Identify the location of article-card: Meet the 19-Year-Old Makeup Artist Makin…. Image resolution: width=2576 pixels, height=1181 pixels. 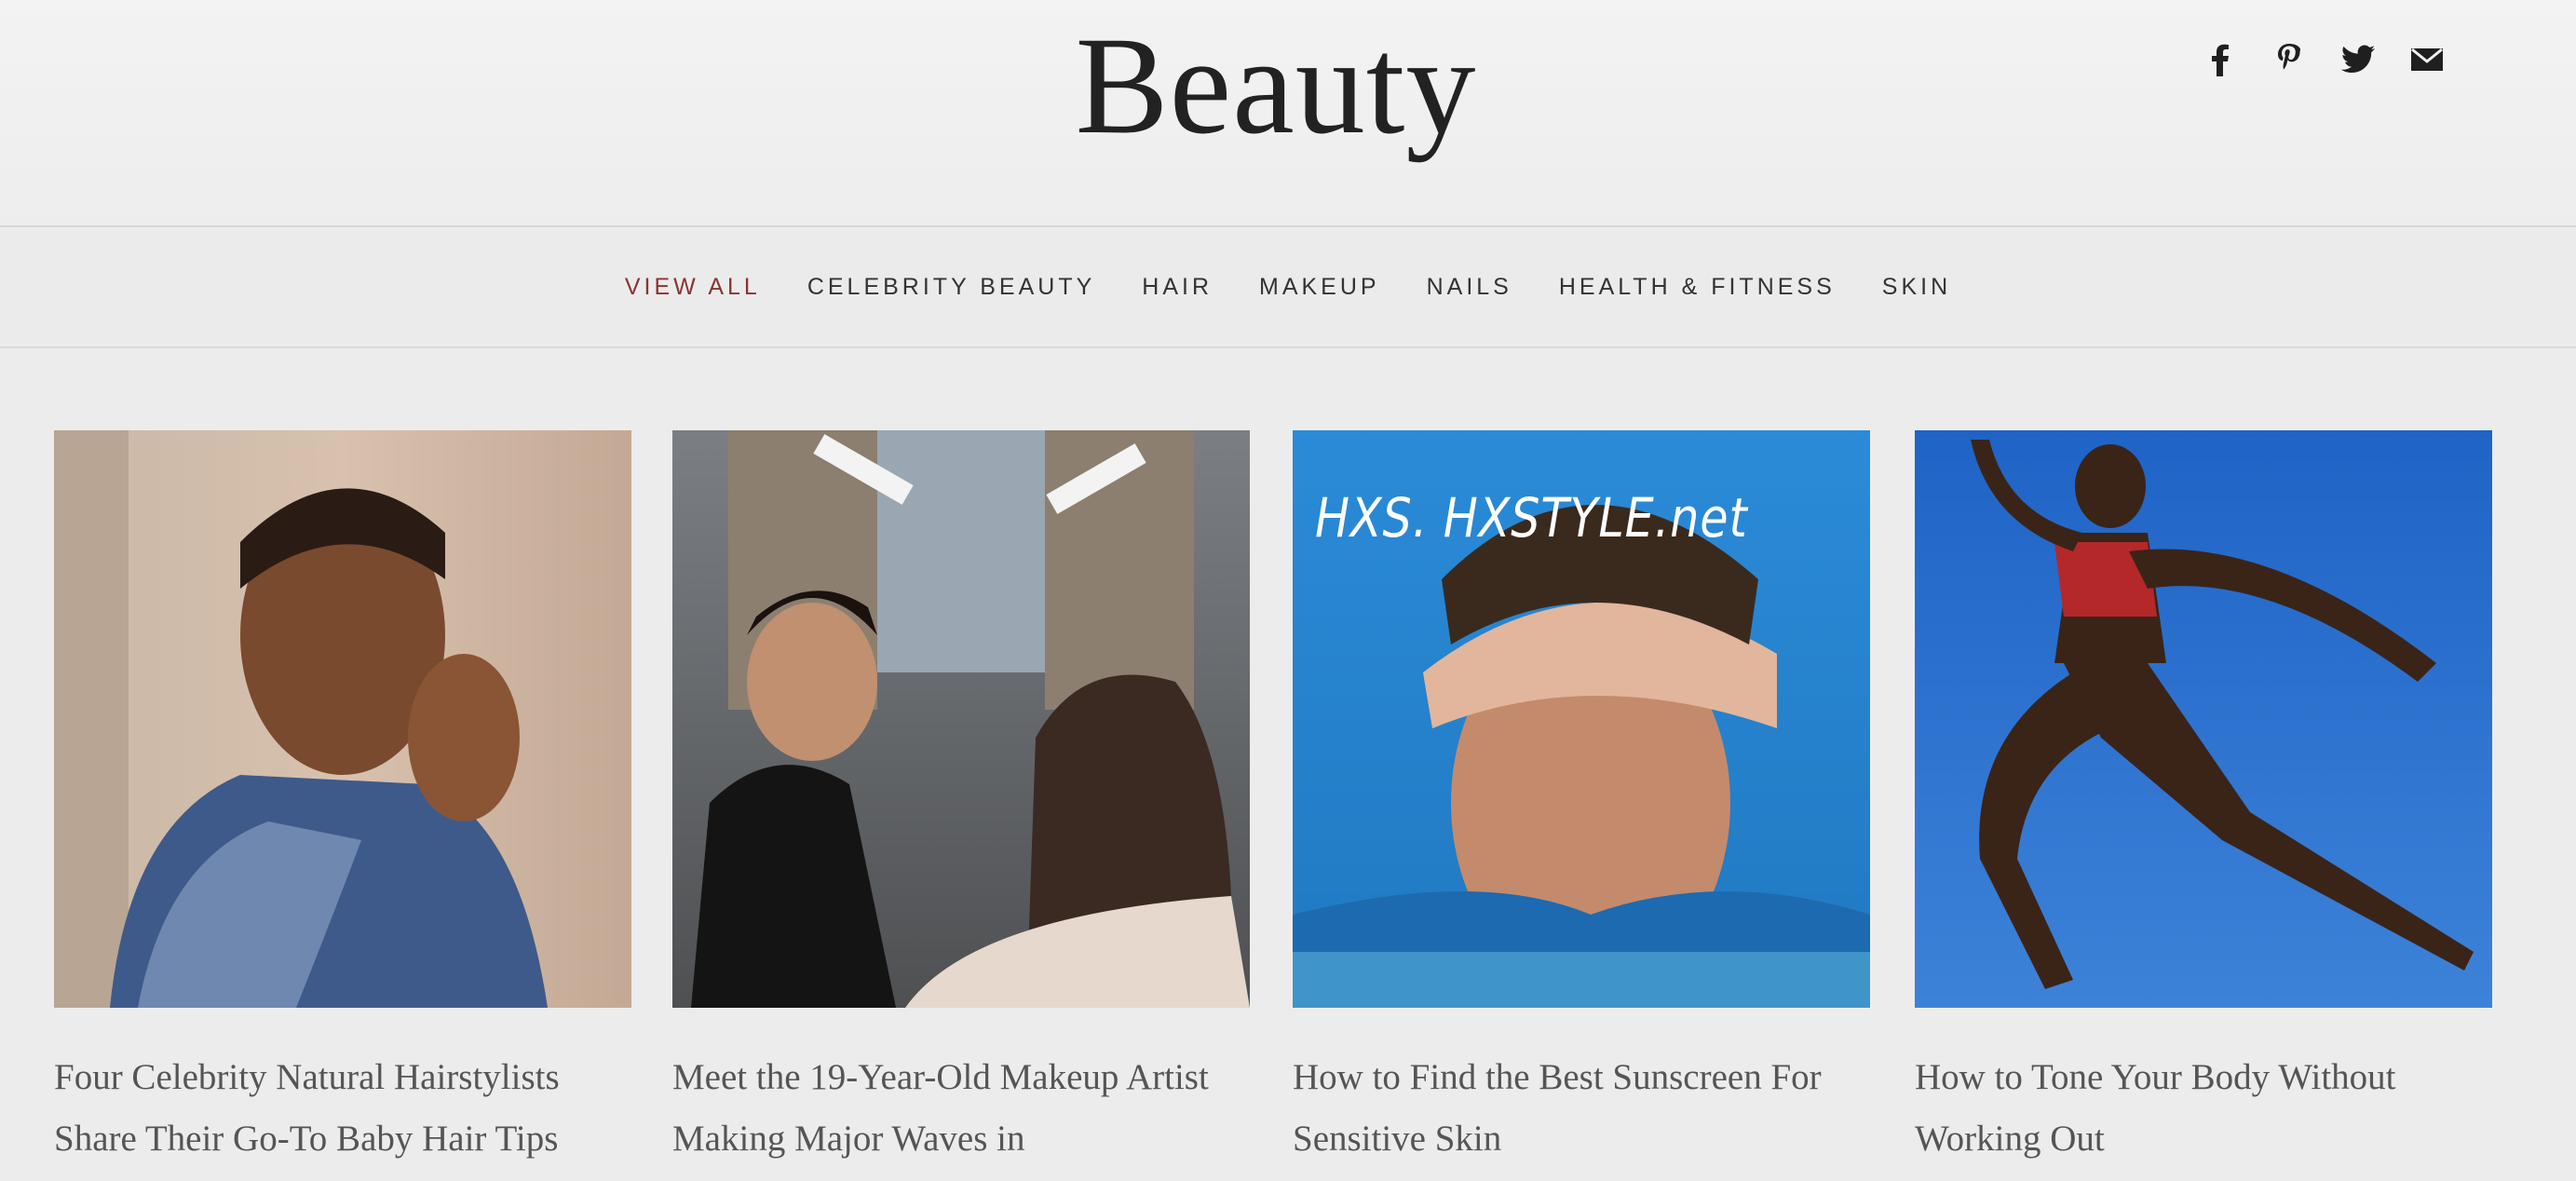
(961, 800).